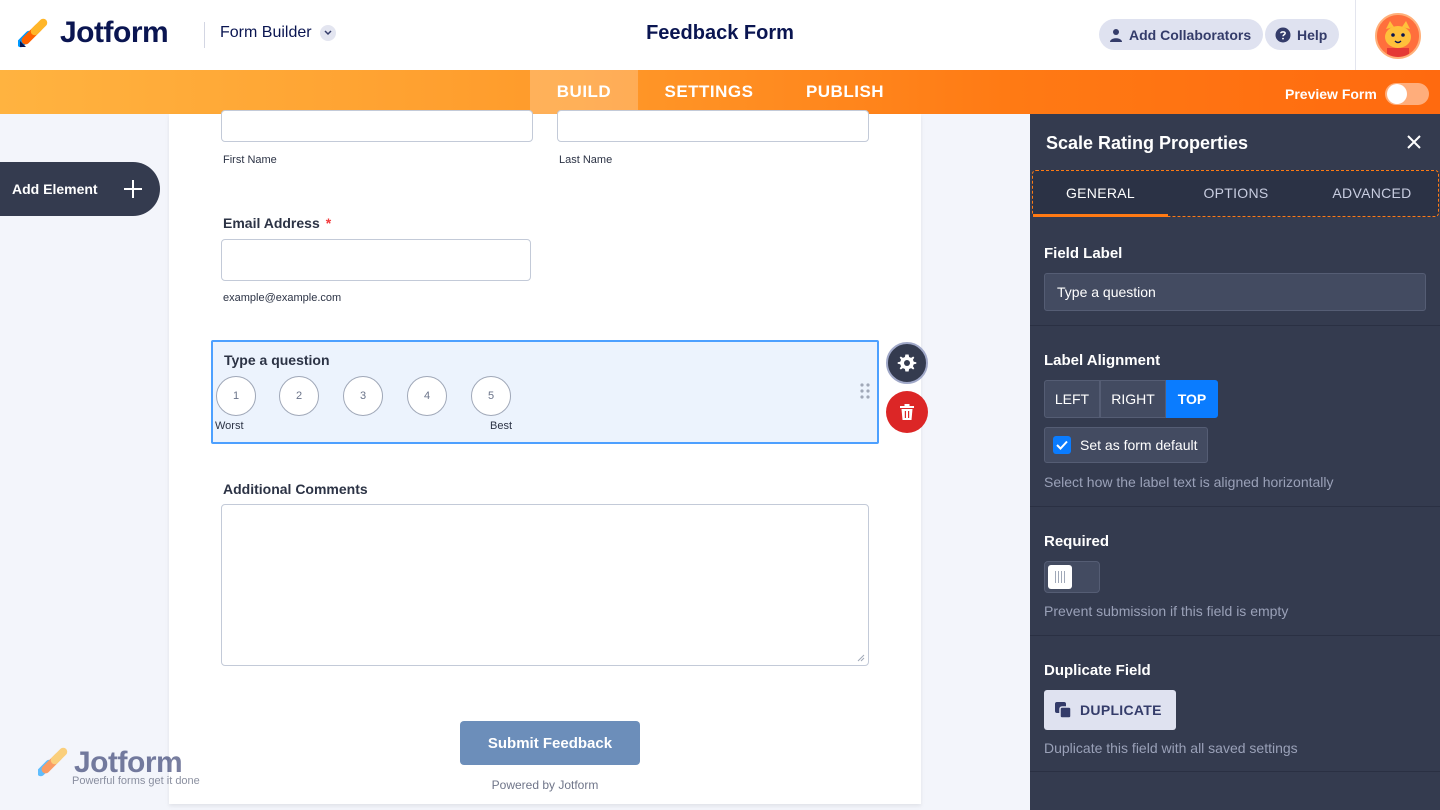  I want to click on tab-settings: SETTINGS, so click(709, 92).